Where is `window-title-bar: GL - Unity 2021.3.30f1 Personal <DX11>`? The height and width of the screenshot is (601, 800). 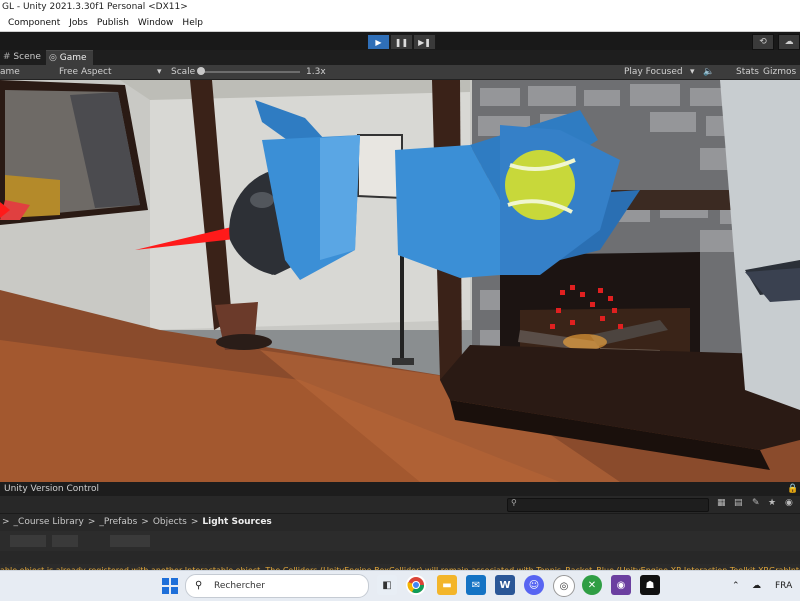
window-title-bar: GL - Unity 2021.3.30f1 Personal <DX11> is located at coordinates (400, 7).